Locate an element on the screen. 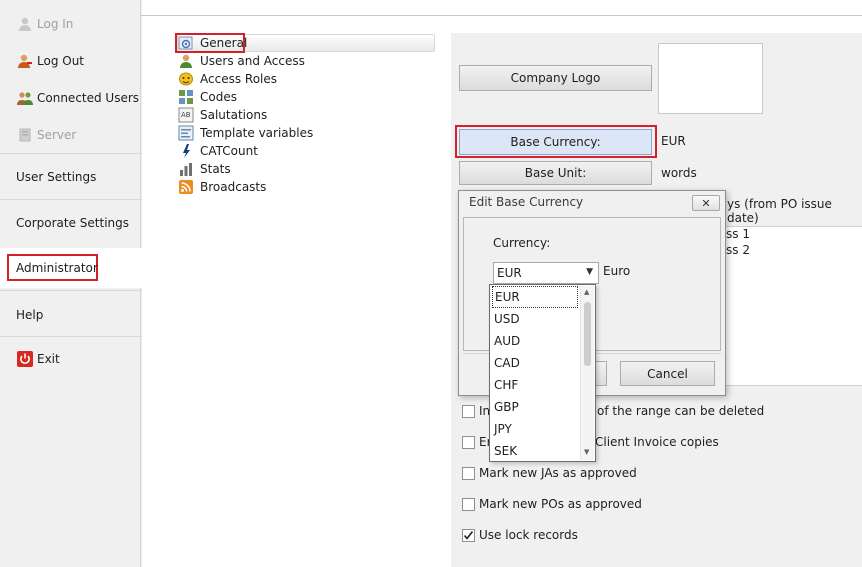 The width and height of the screenshot is (862, 567). power-icon is located at coordinates (25, 359).